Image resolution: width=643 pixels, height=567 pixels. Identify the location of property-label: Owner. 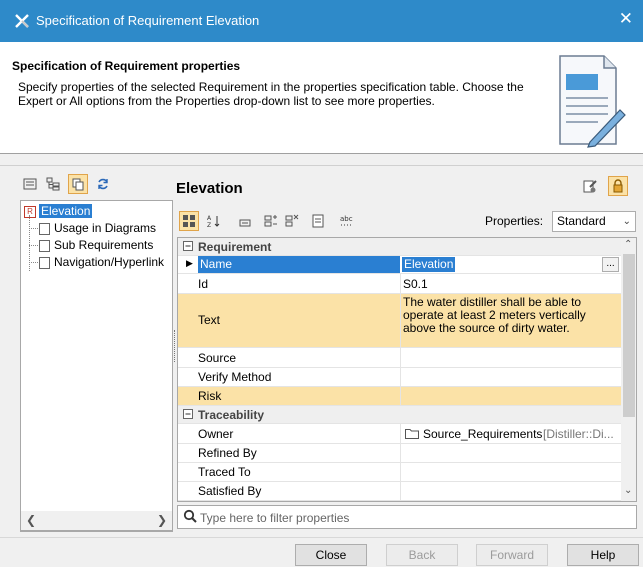
(216, 434).